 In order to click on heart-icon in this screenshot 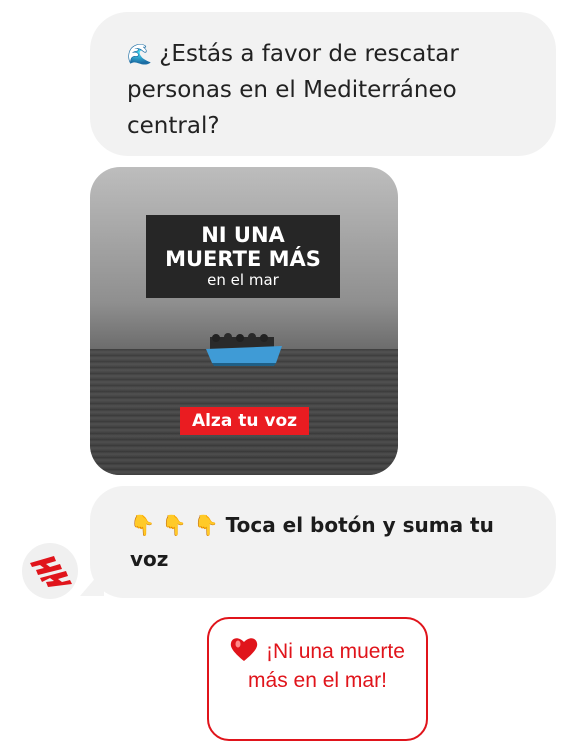, I will do `click(244, 649)`.